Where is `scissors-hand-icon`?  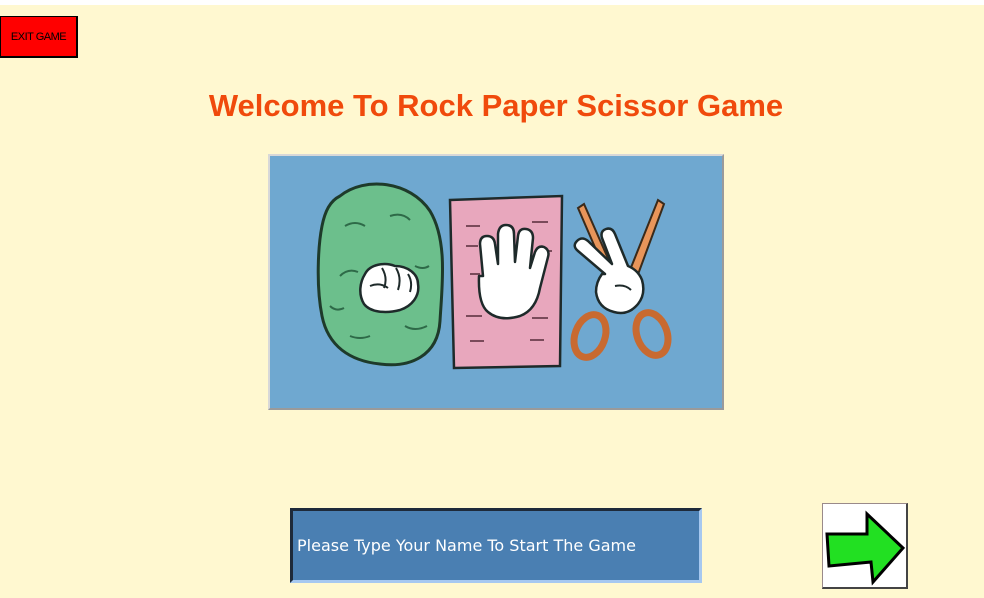 scissors-hand-icon is located at coordinates (621, 279).